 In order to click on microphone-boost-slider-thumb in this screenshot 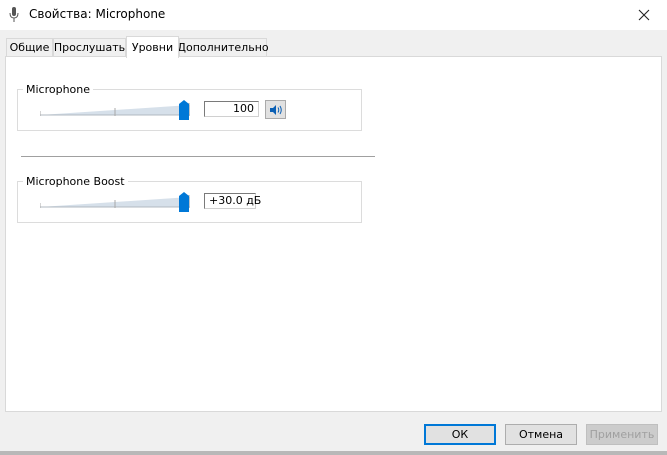, I will do `click(184, 202)`.